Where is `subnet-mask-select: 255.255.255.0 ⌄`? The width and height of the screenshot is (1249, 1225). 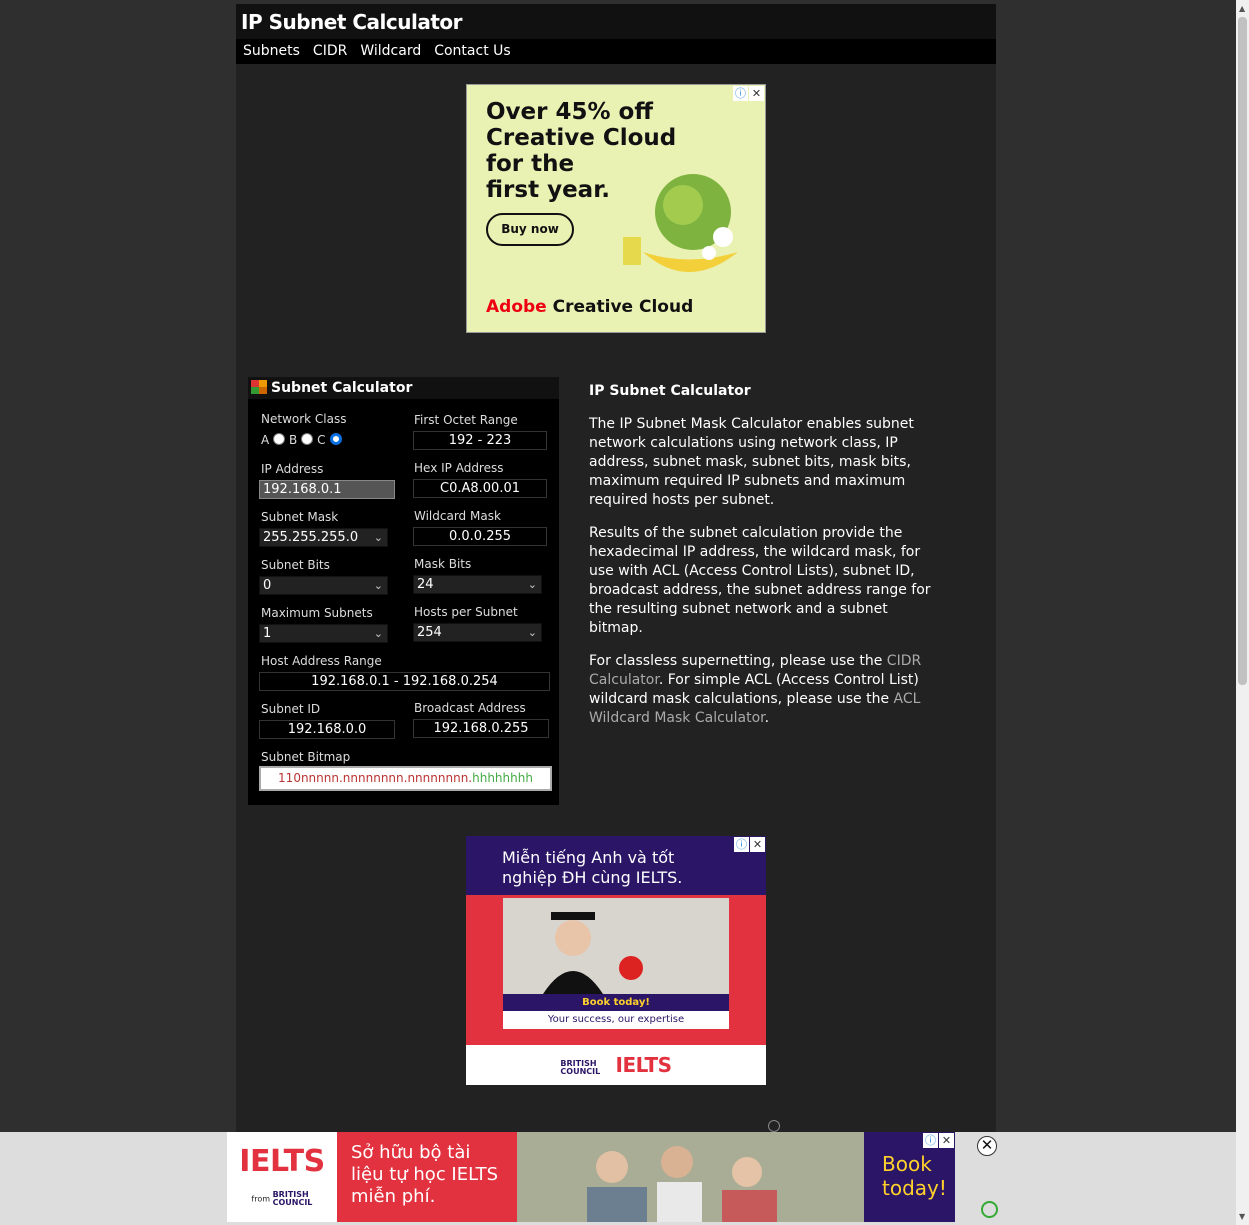
subnet-mask-select: 255.255.255.0 ⌄ is located at coordinates (323, 537).